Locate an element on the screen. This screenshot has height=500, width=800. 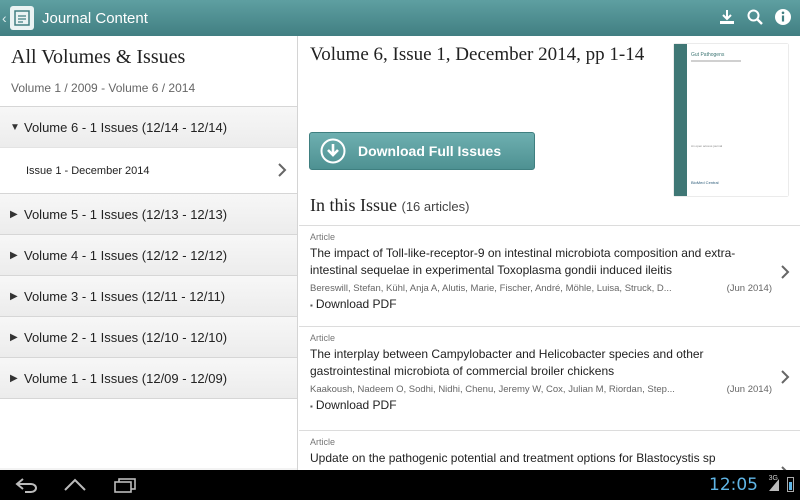
signal-strength-icon is located at coordinates (774, 485).